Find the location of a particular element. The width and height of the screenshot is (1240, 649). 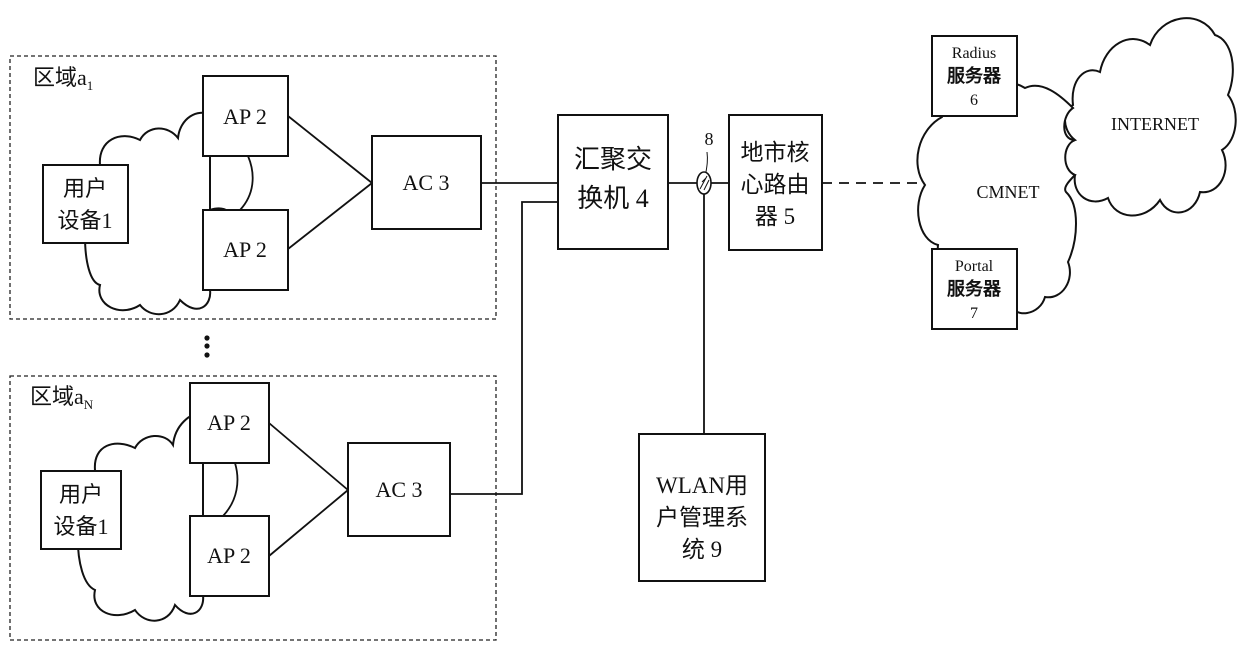

zone-a1-label: 区域a1 is located at coordinates (63, 79).